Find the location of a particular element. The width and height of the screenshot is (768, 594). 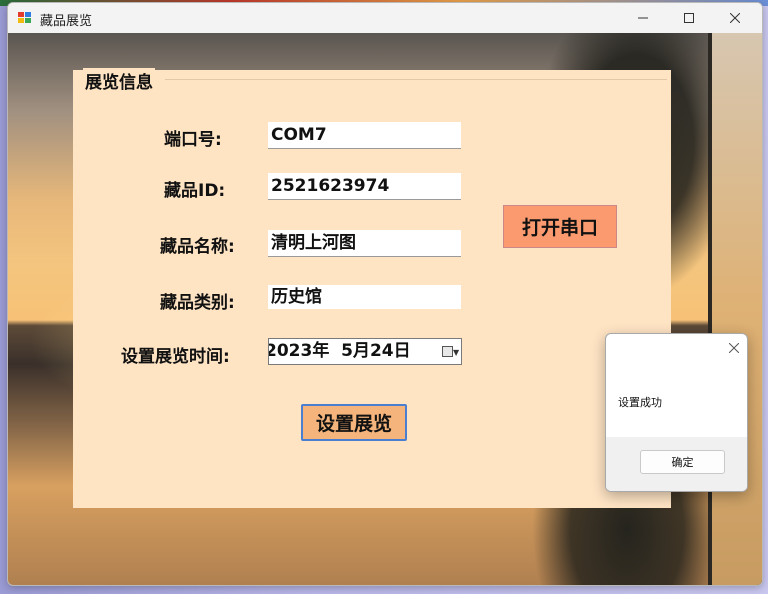

exhibition-date-picker: 2023年 5月24日 ▼ is located at coordinates (365, 351).